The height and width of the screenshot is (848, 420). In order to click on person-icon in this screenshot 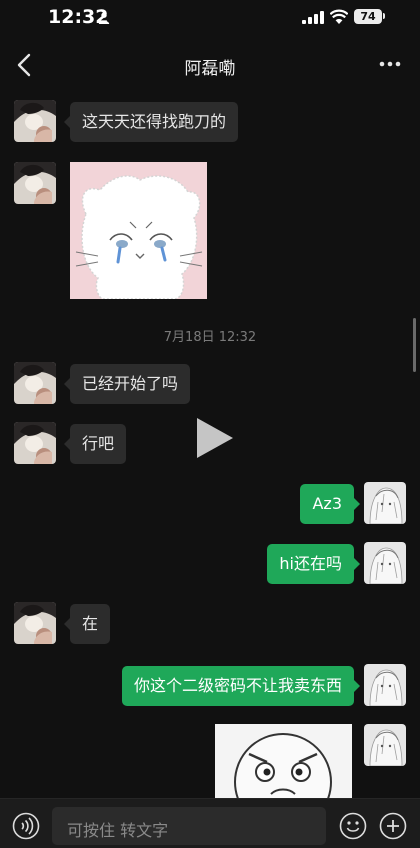, I will do `click(104, 18)`.